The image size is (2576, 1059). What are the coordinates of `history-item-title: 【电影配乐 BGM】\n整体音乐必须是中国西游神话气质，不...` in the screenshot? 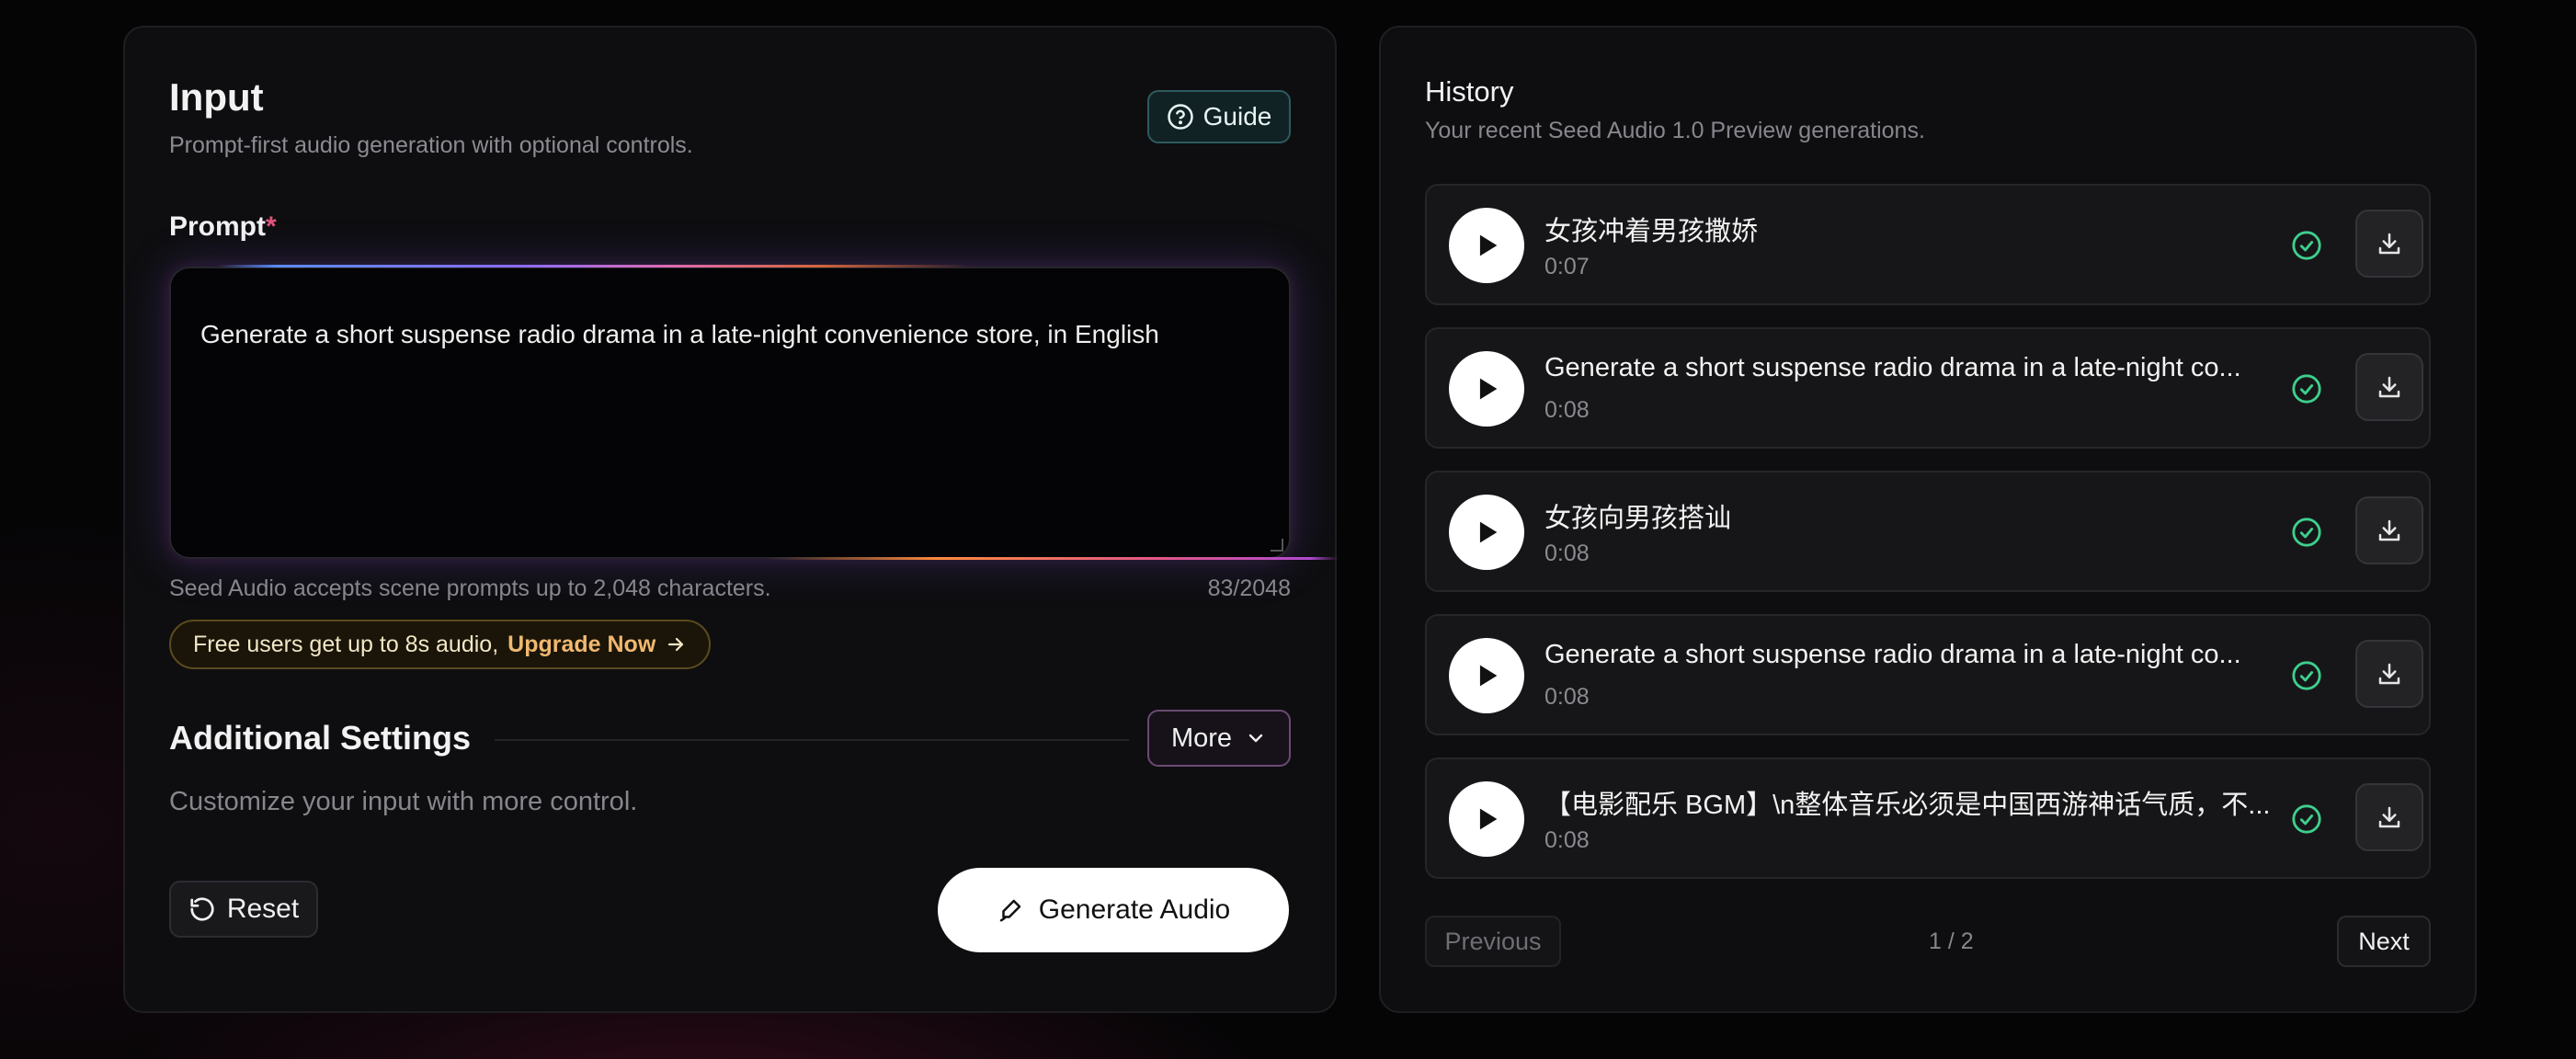 It's located at (1907, 806).